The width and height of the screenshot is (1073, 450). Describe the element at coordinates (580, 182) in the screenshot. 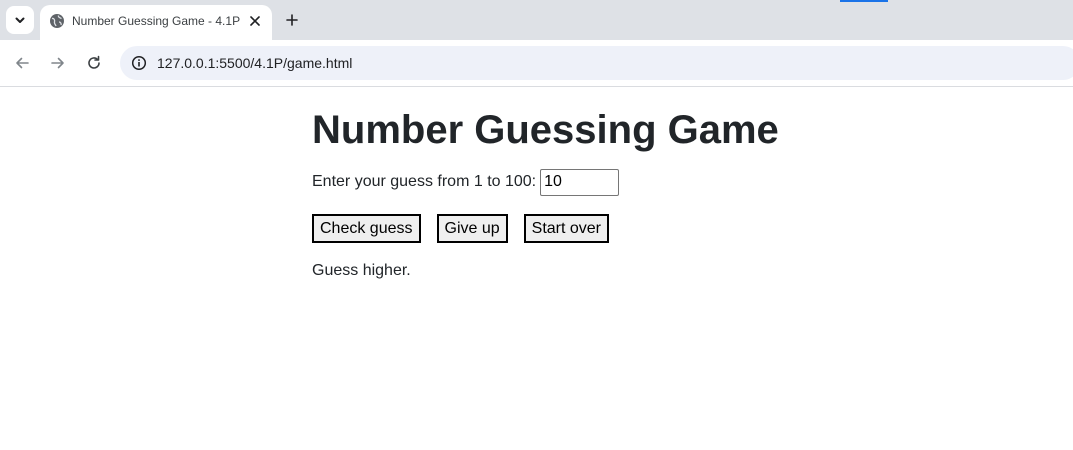

I see `guess-input` at that location.